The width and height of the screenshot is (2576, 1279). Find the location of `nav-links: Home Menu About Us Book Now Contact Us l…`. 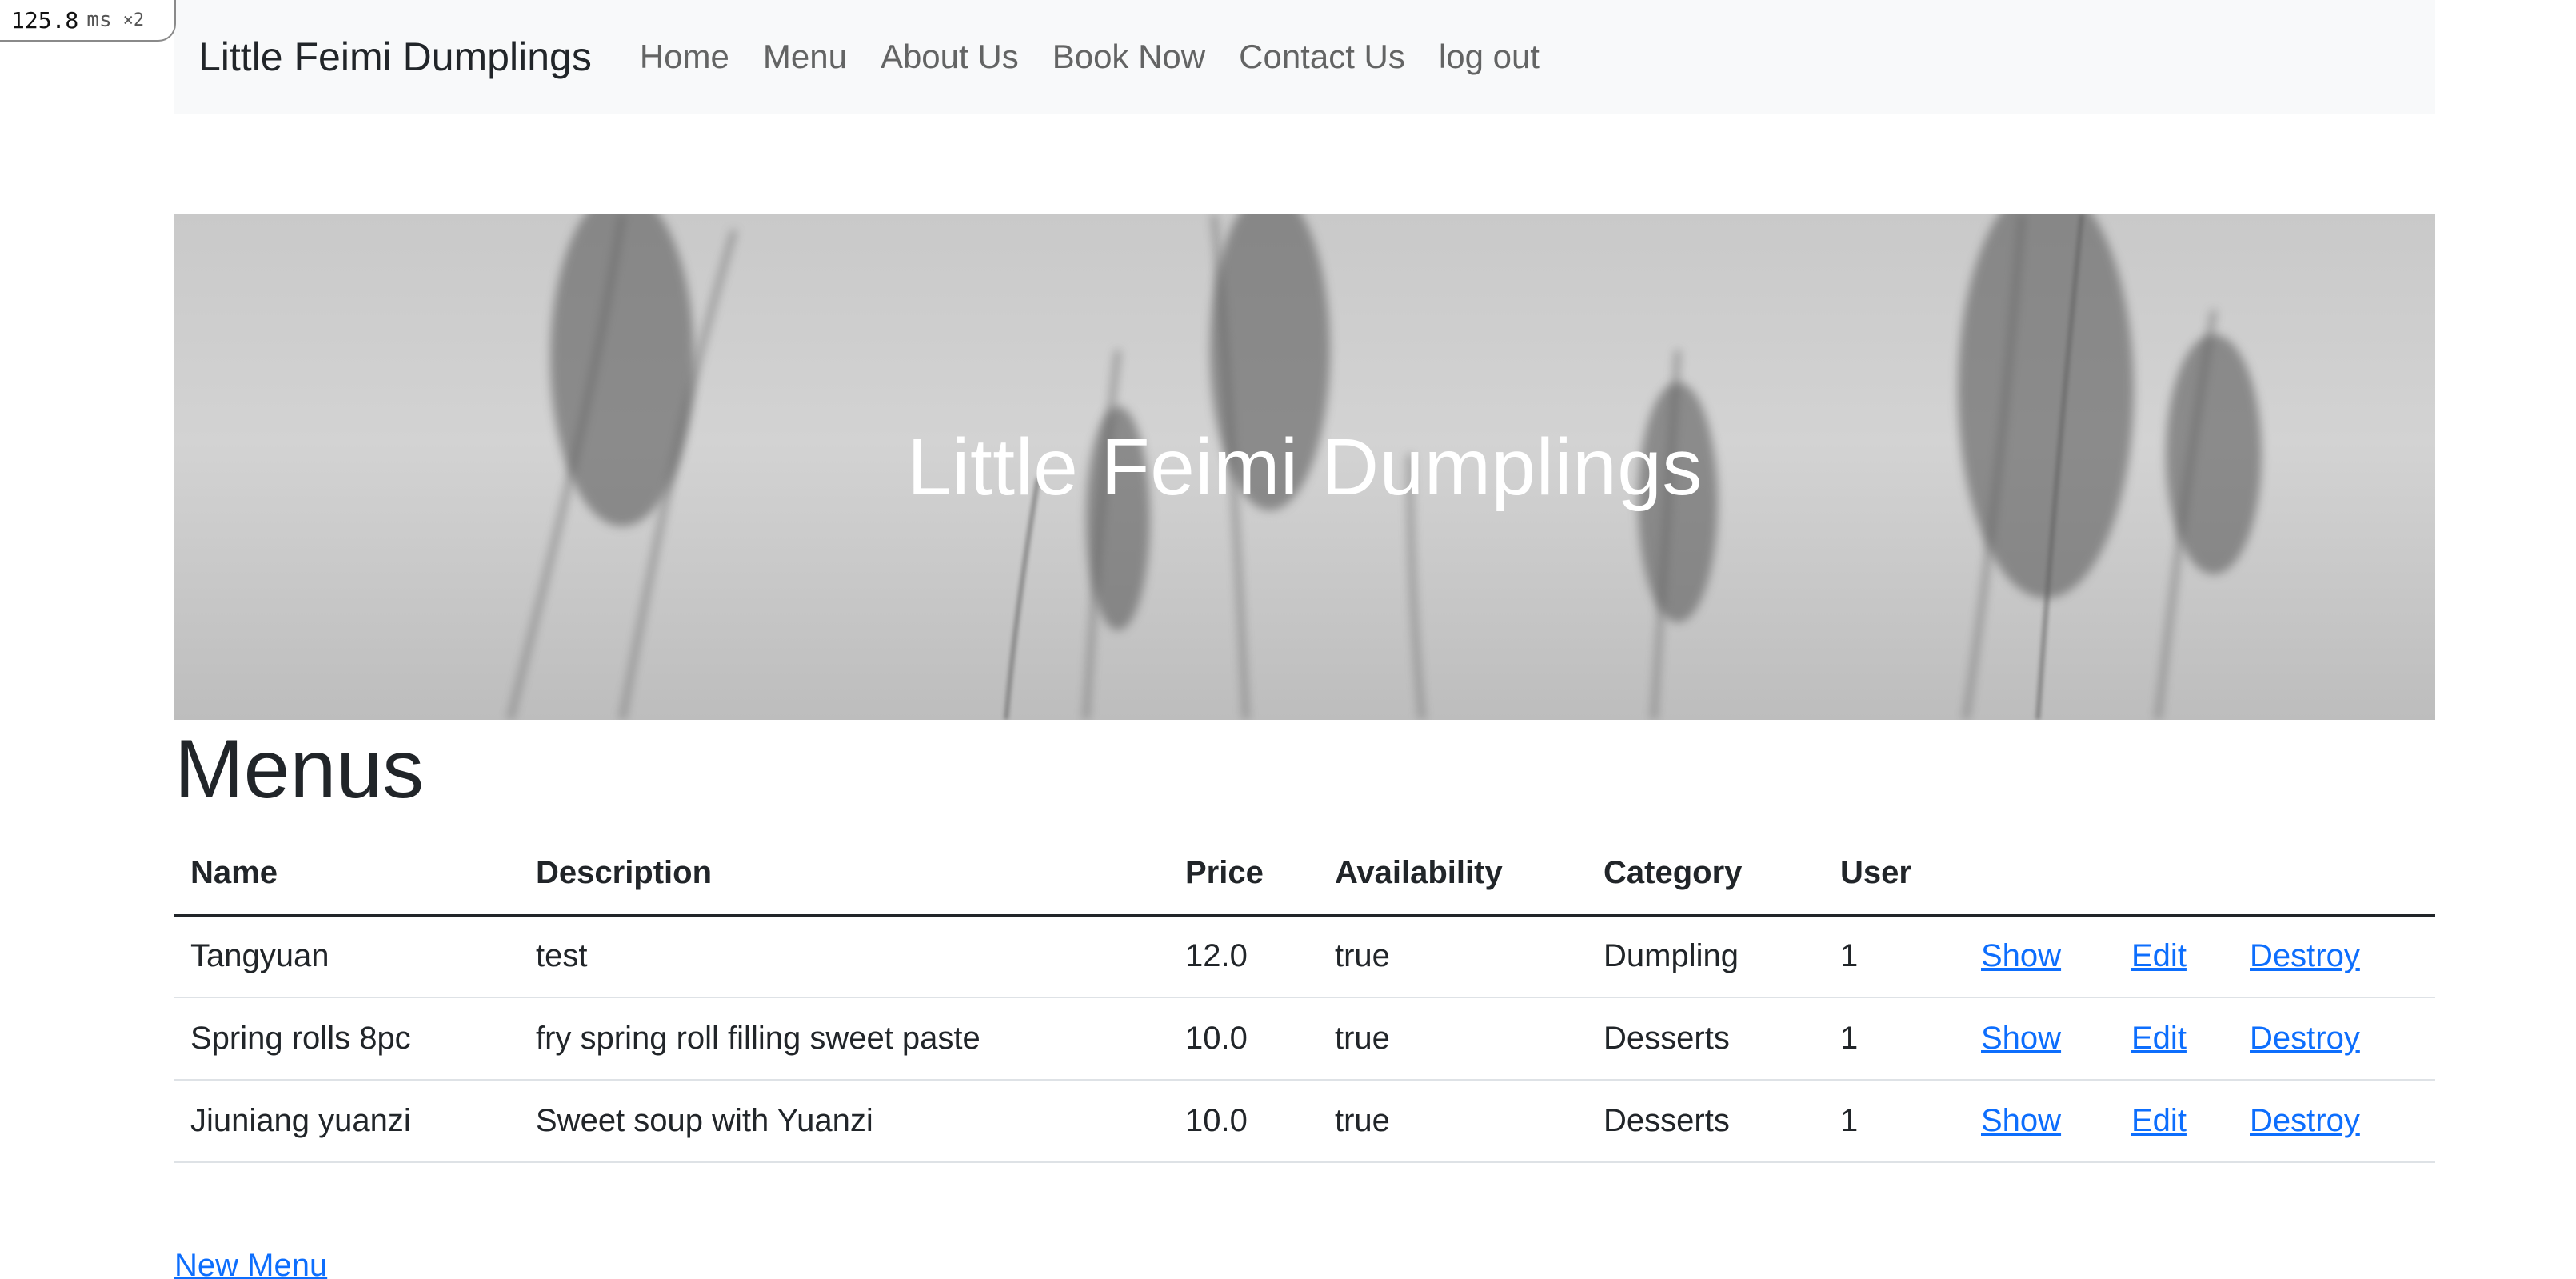

nav-links: Home Menu About Us Book Now Contact Us l… is located at coordinates (1090, 57).